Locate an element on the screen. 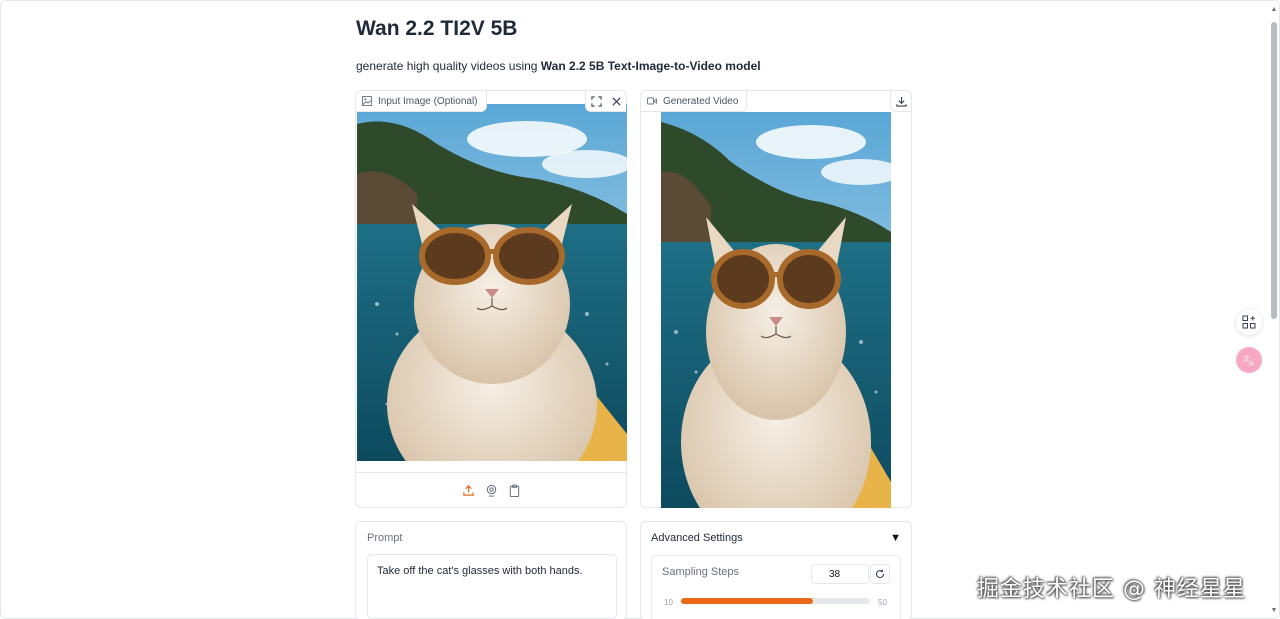 The height and width of the screenshot is (619, 1280). generated-video-player is located at coordinates (776, 310).